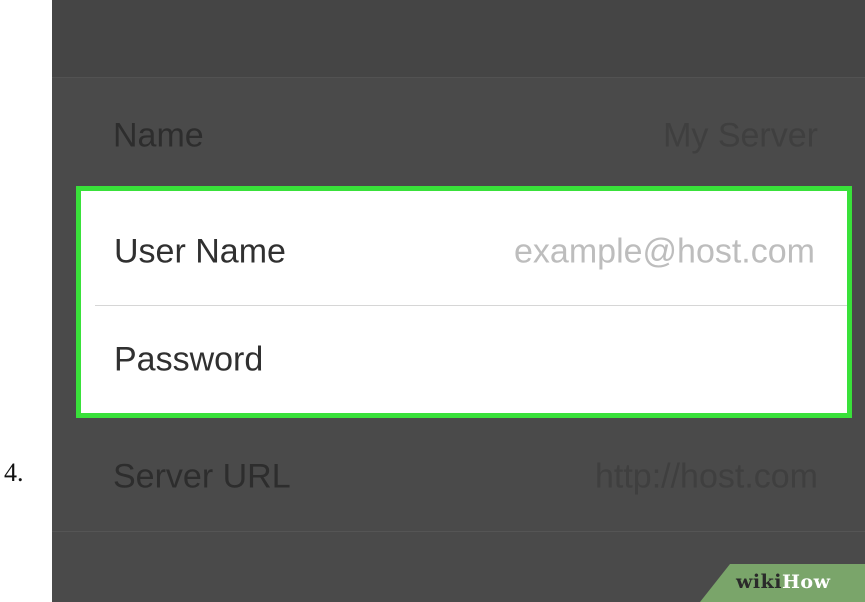  Describe the element at coordinates (189, 359) in the screenshot. I see `password-label: Password` at that location.